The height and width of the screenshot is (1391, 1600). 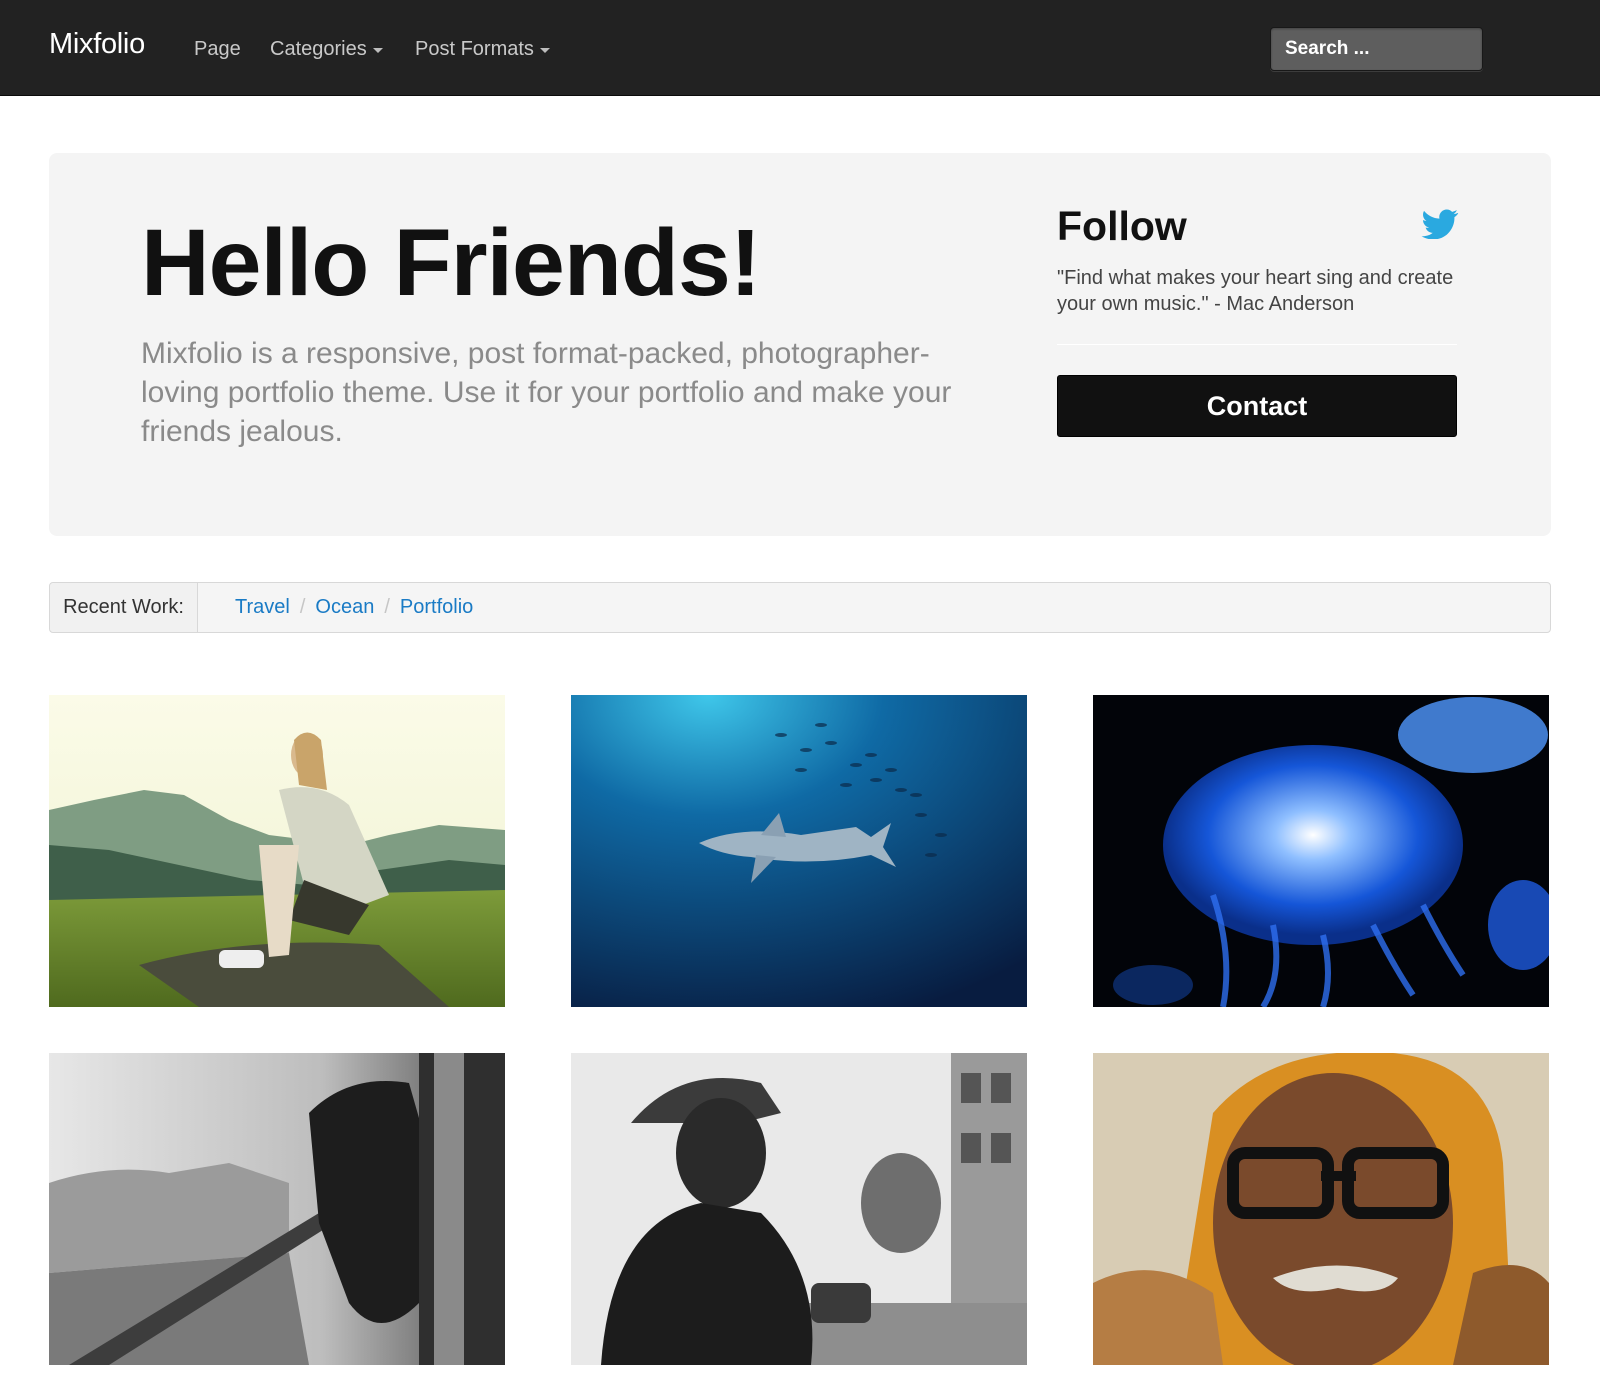 I want to click on breadcrumb-link-travel: Travel, so click(x=262, y=607).